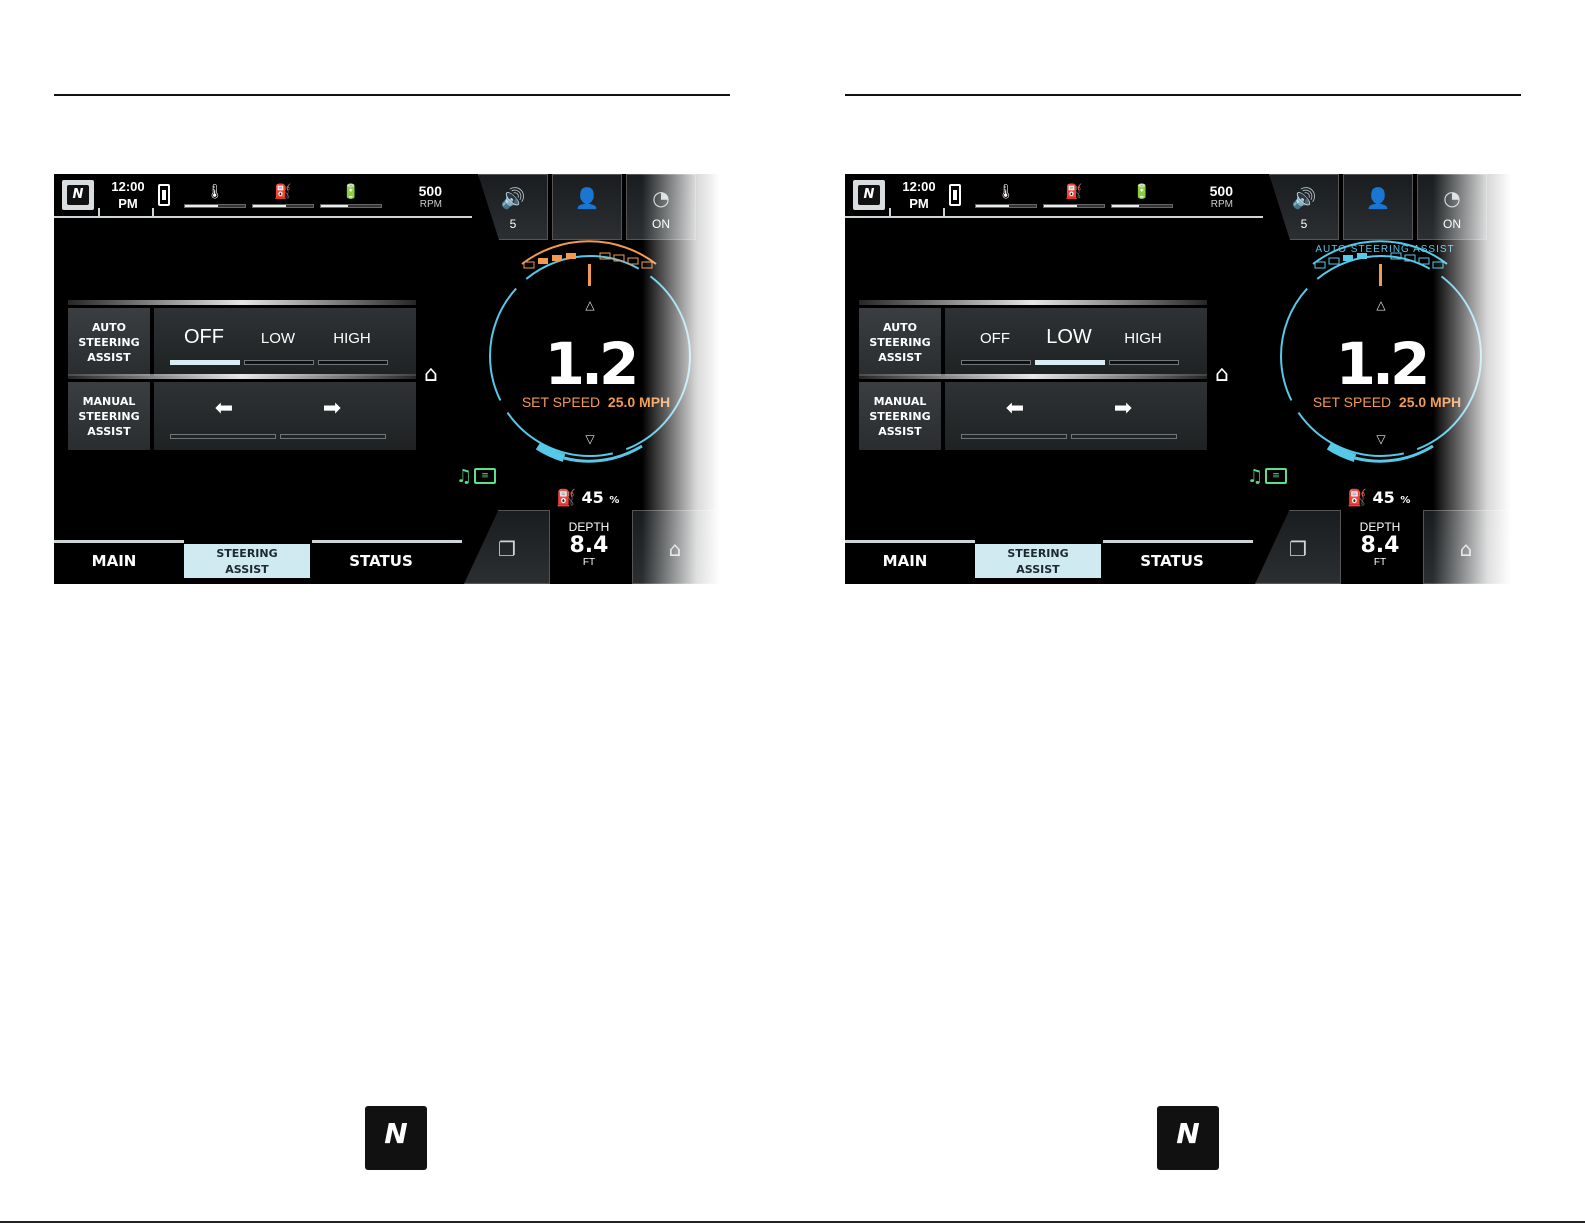 This screenshot has width=1585, height=1225. I want to click on fuel-value: 45, so click(592, 497).